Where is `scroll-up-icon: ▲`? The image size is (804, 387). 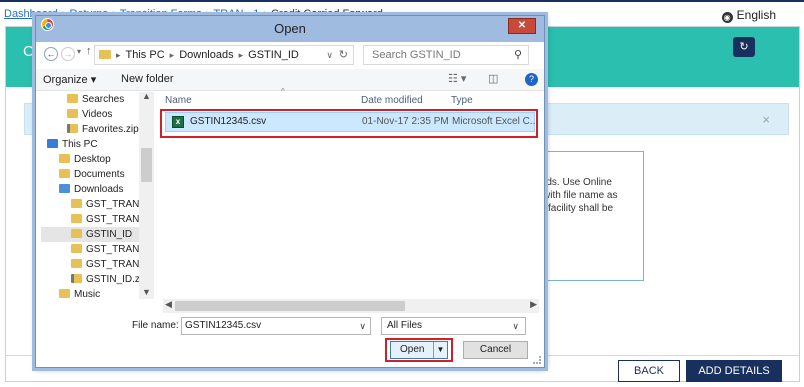 scroll-up-icon: ▲ is located at coordinates (146, 96).